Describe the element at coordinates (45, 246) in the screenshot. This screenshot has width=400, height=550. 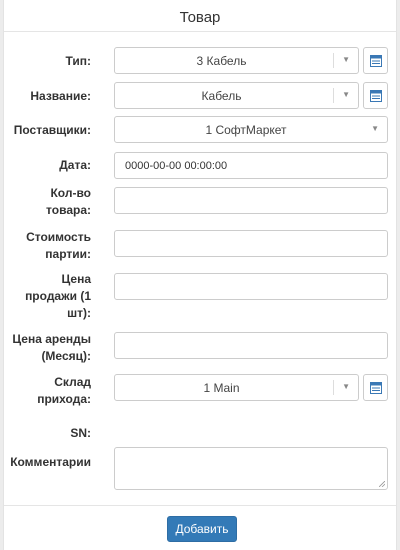
I see `batch-cost-label: Стоимость партии:` at that location.